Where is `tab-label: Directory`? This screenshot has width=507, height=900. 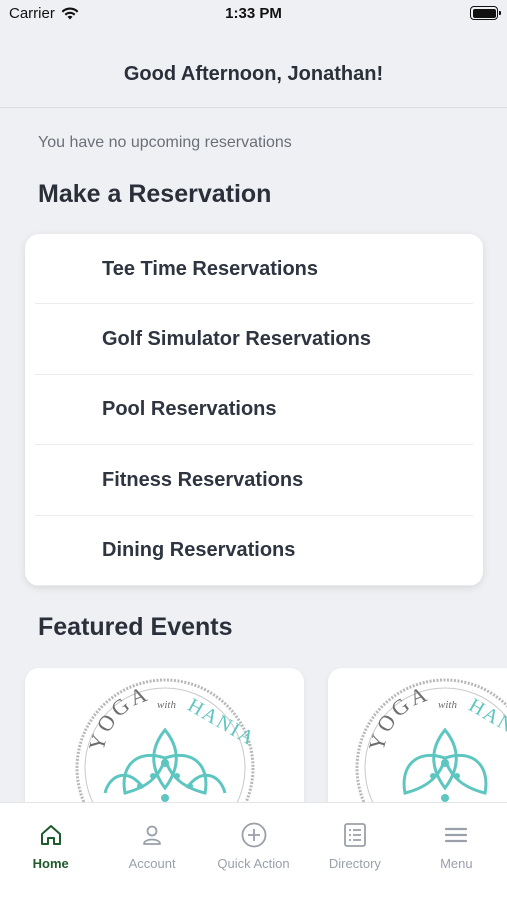 tab-label: Directory is located at coordinates (354, 863).